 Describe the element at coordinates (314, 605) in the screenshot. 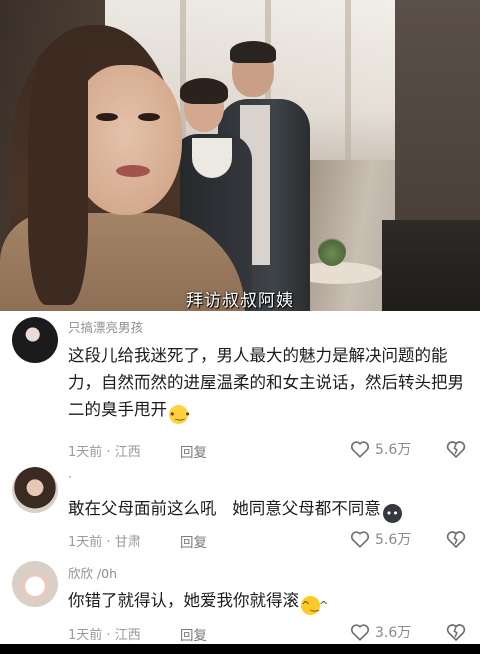

I see `laughing-face-icon: ^‿^` at that location.